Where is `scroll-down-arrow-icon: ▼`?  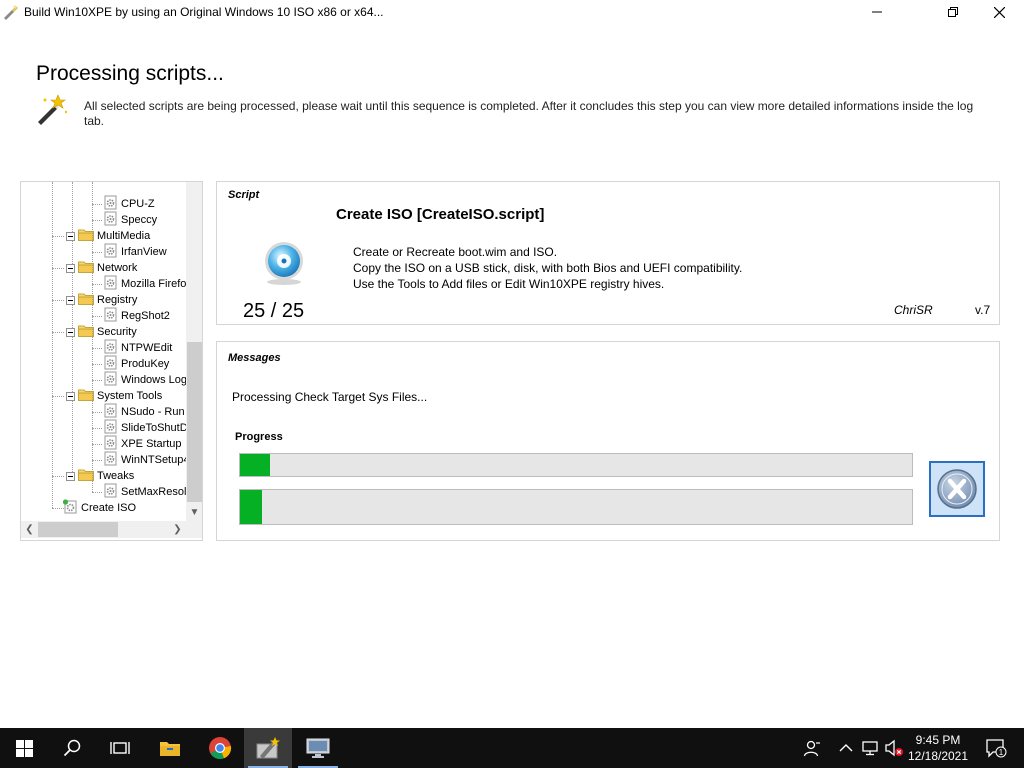
scroll-down-arrow-icon: ▼ is located at coordinates (194, 512).